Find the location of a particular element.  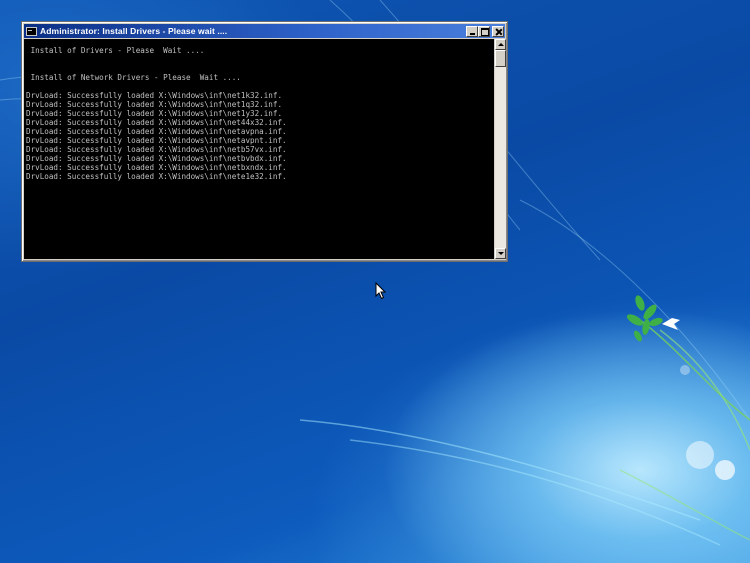

maximize-button is located at coordinates (484, 31).